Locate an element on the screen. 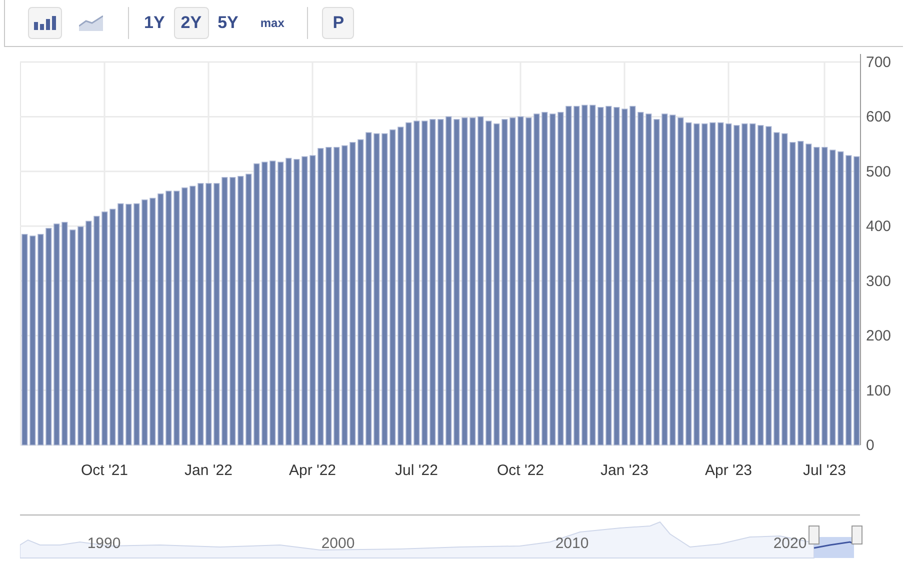 The height and width of the screenshot is (563, 905). p-button: P is located at coordinates (338, 23).